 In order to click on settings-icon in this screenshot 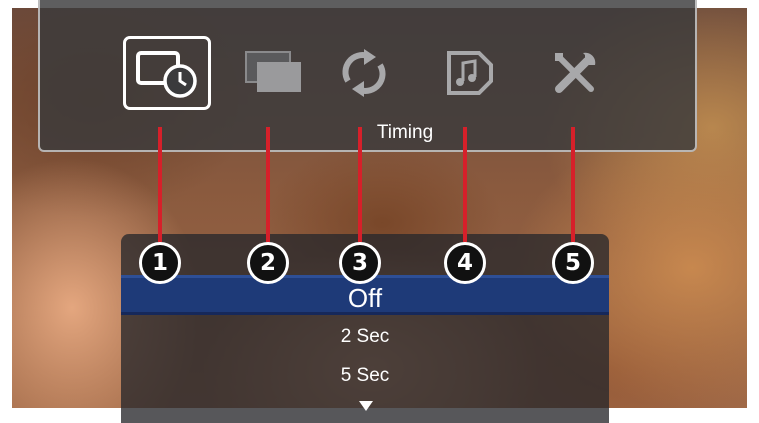, I will do `click(575, 72)`.